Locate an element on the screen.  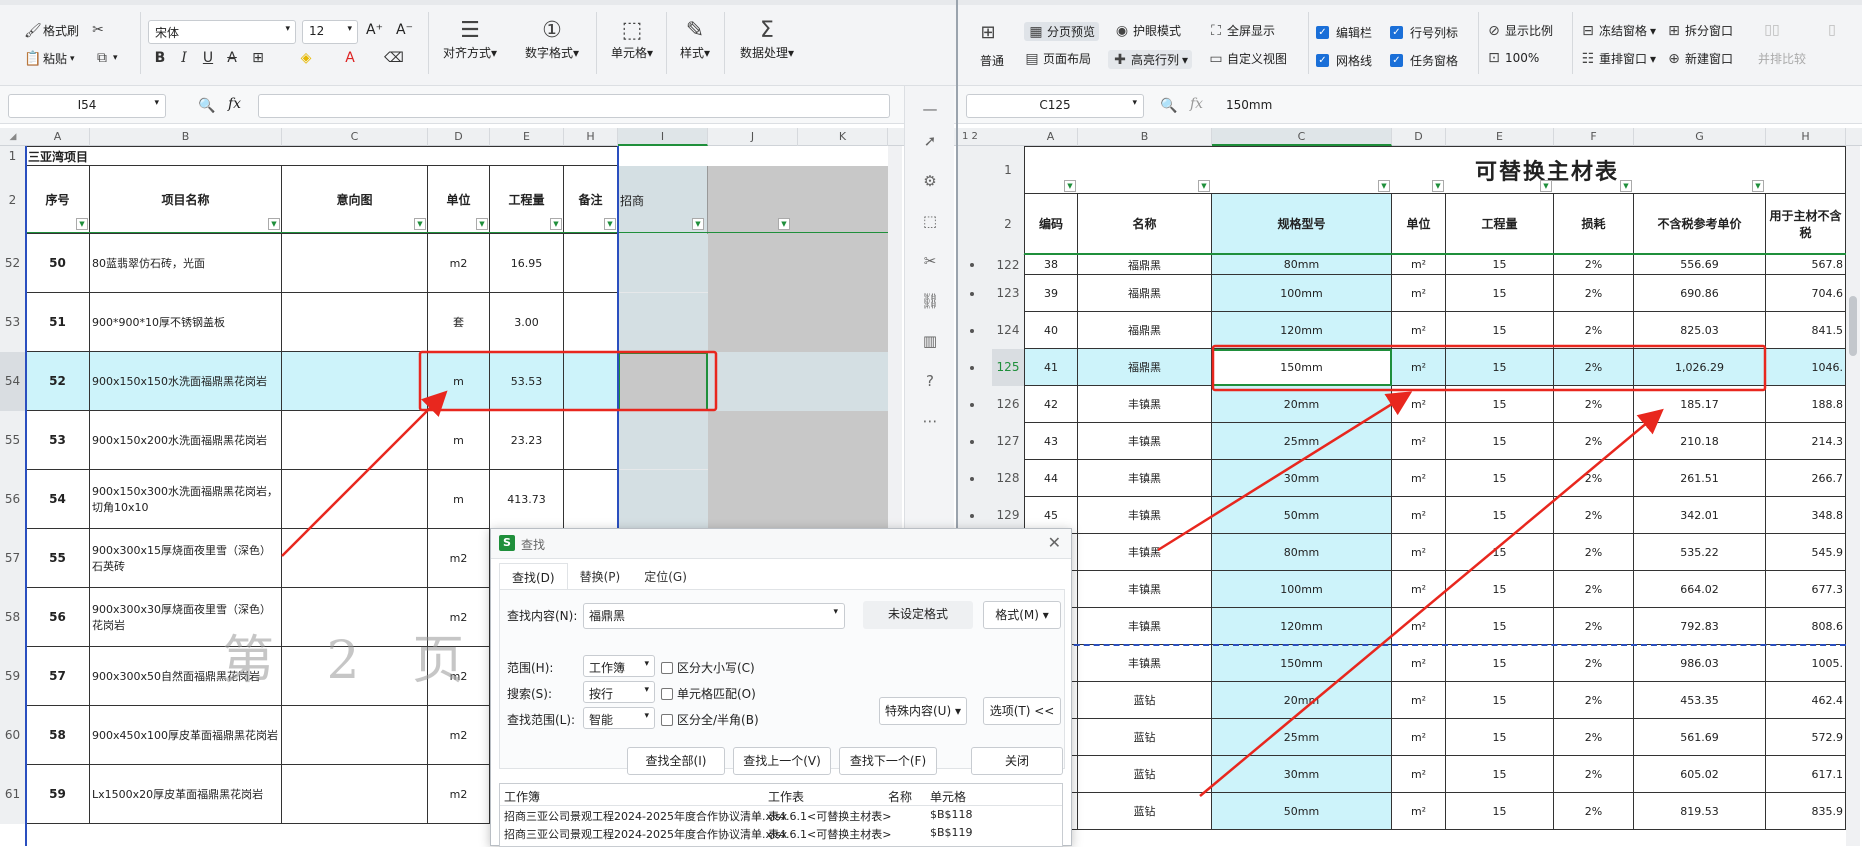
page-break-preview-button: ▦ 分页预览 is located at coordinates (1062, 31).